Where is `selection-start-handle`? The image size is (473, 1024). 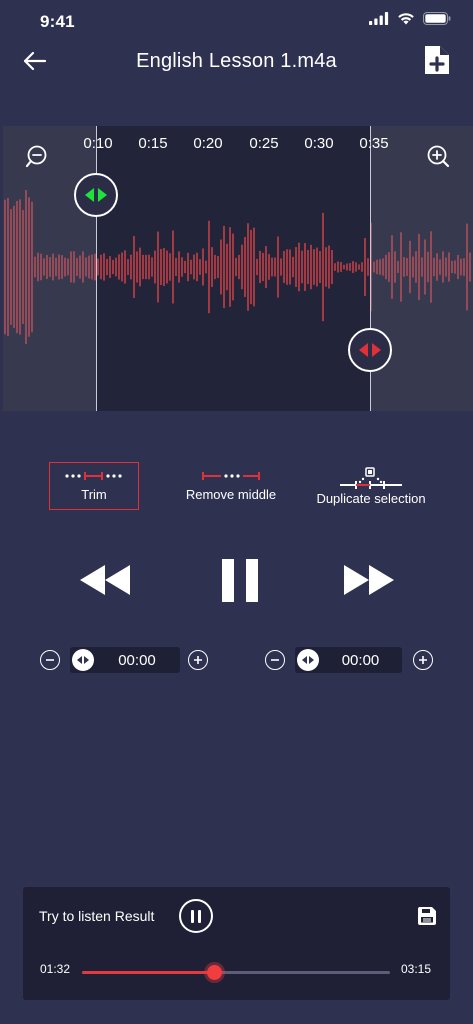 selection-start-handle is located at coordinates (96, 195).